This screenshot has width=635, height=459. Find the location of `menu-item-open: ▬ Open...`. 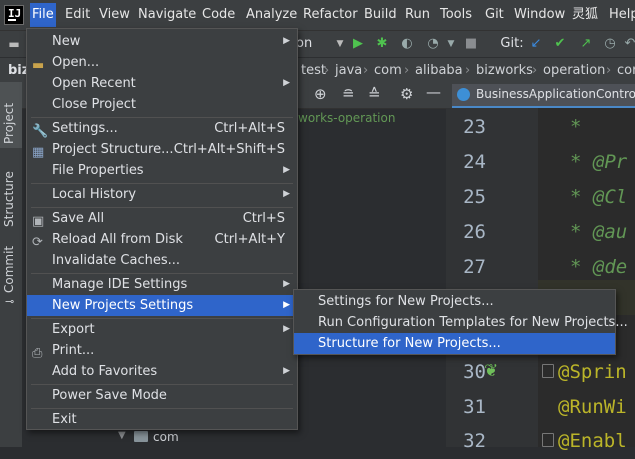

menu-item-open: ▬ Open... is located at coordinates (162, 62).